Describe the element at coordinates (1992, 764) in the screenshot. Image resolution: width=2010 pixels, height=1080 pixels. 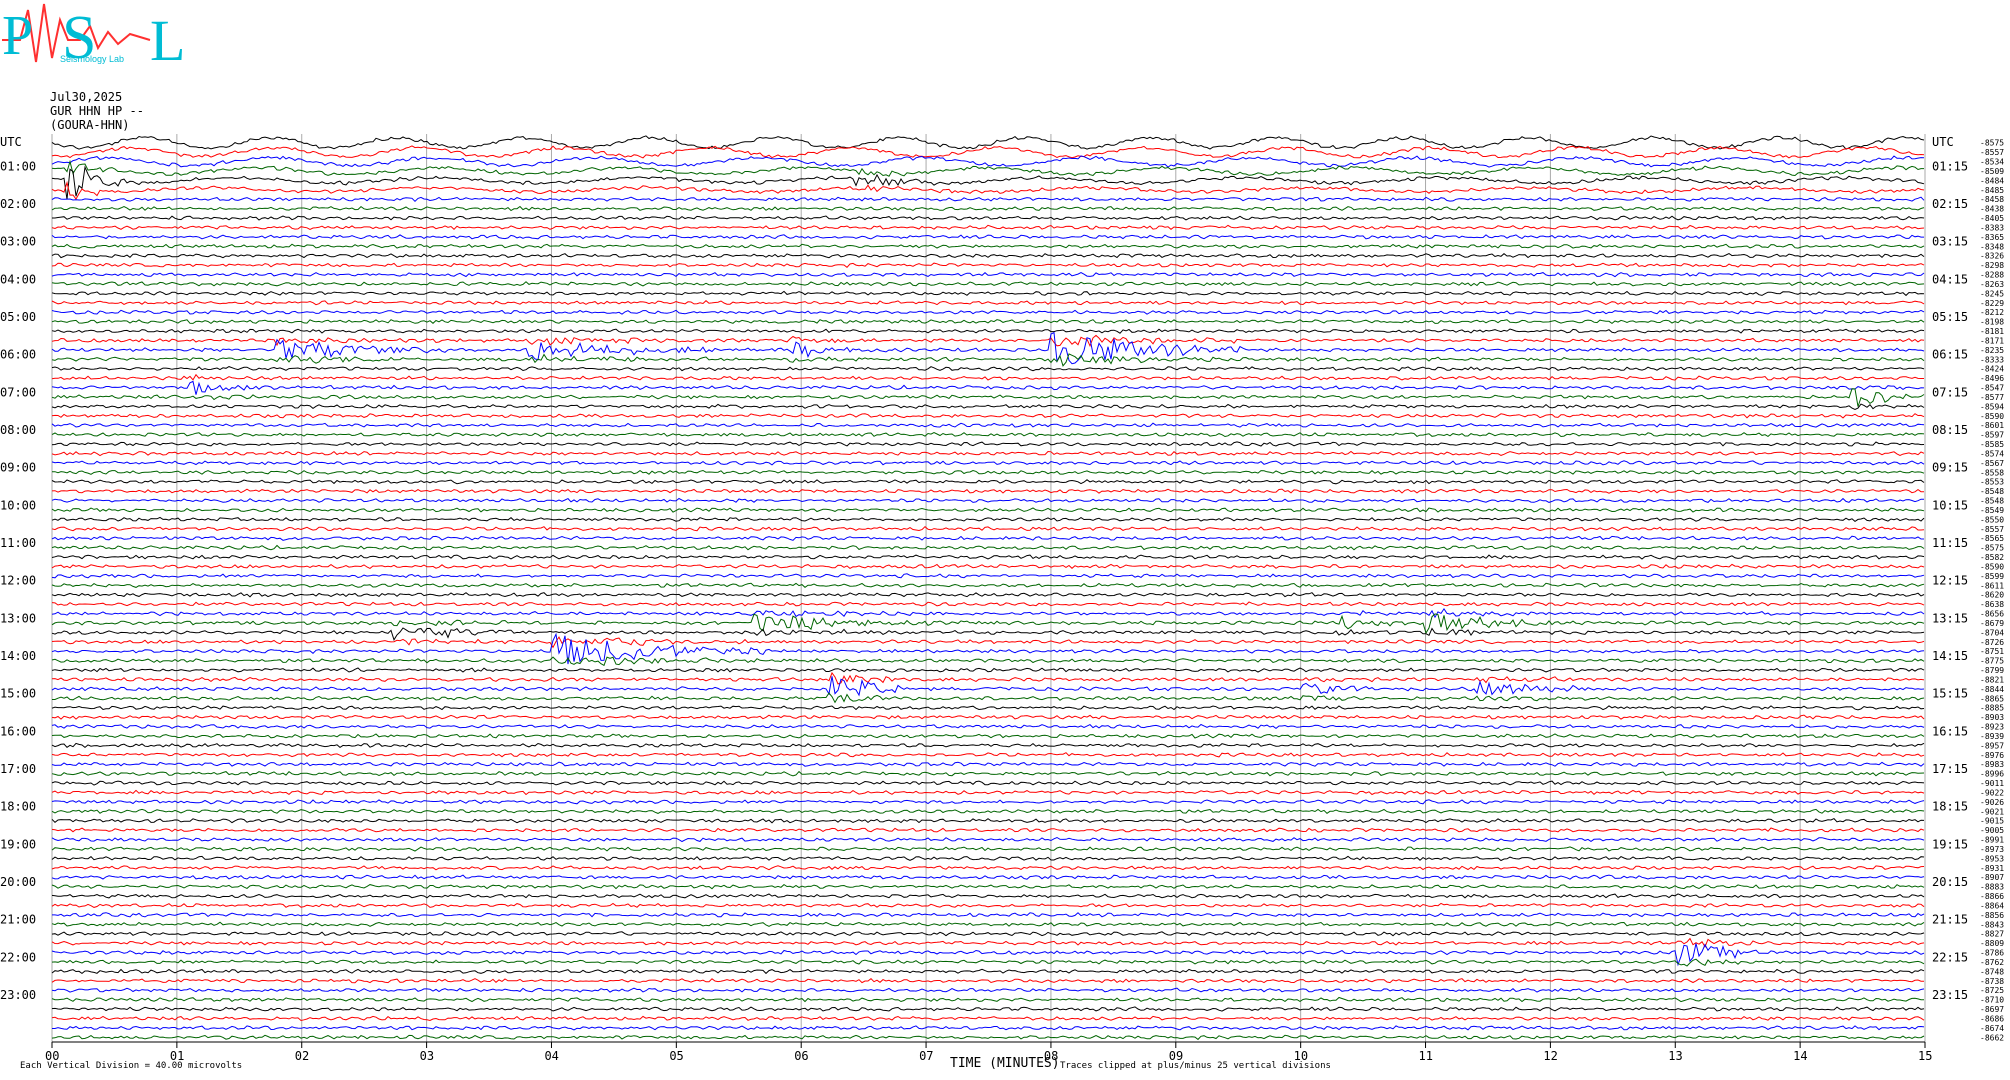
I see `line-count-label: -8983` at that location.